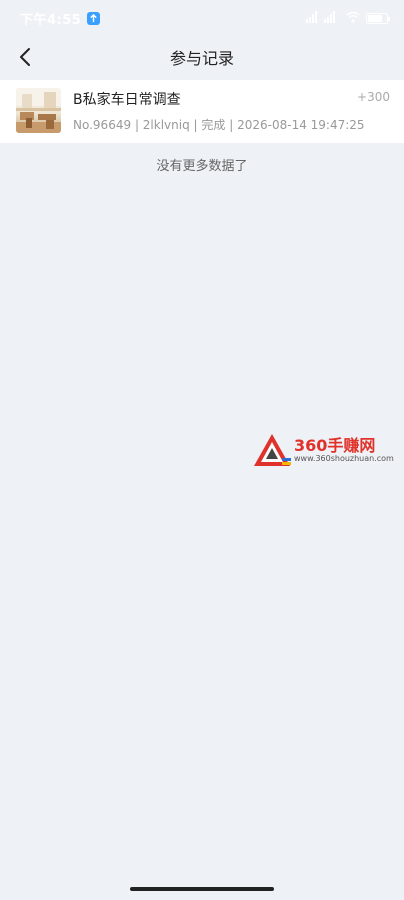 The image size is (404, 900). What do you see at coordinates (127, 100) in the screenshot?
I see `record-title: B私家车日常调查` at bounding box center [127, 100].